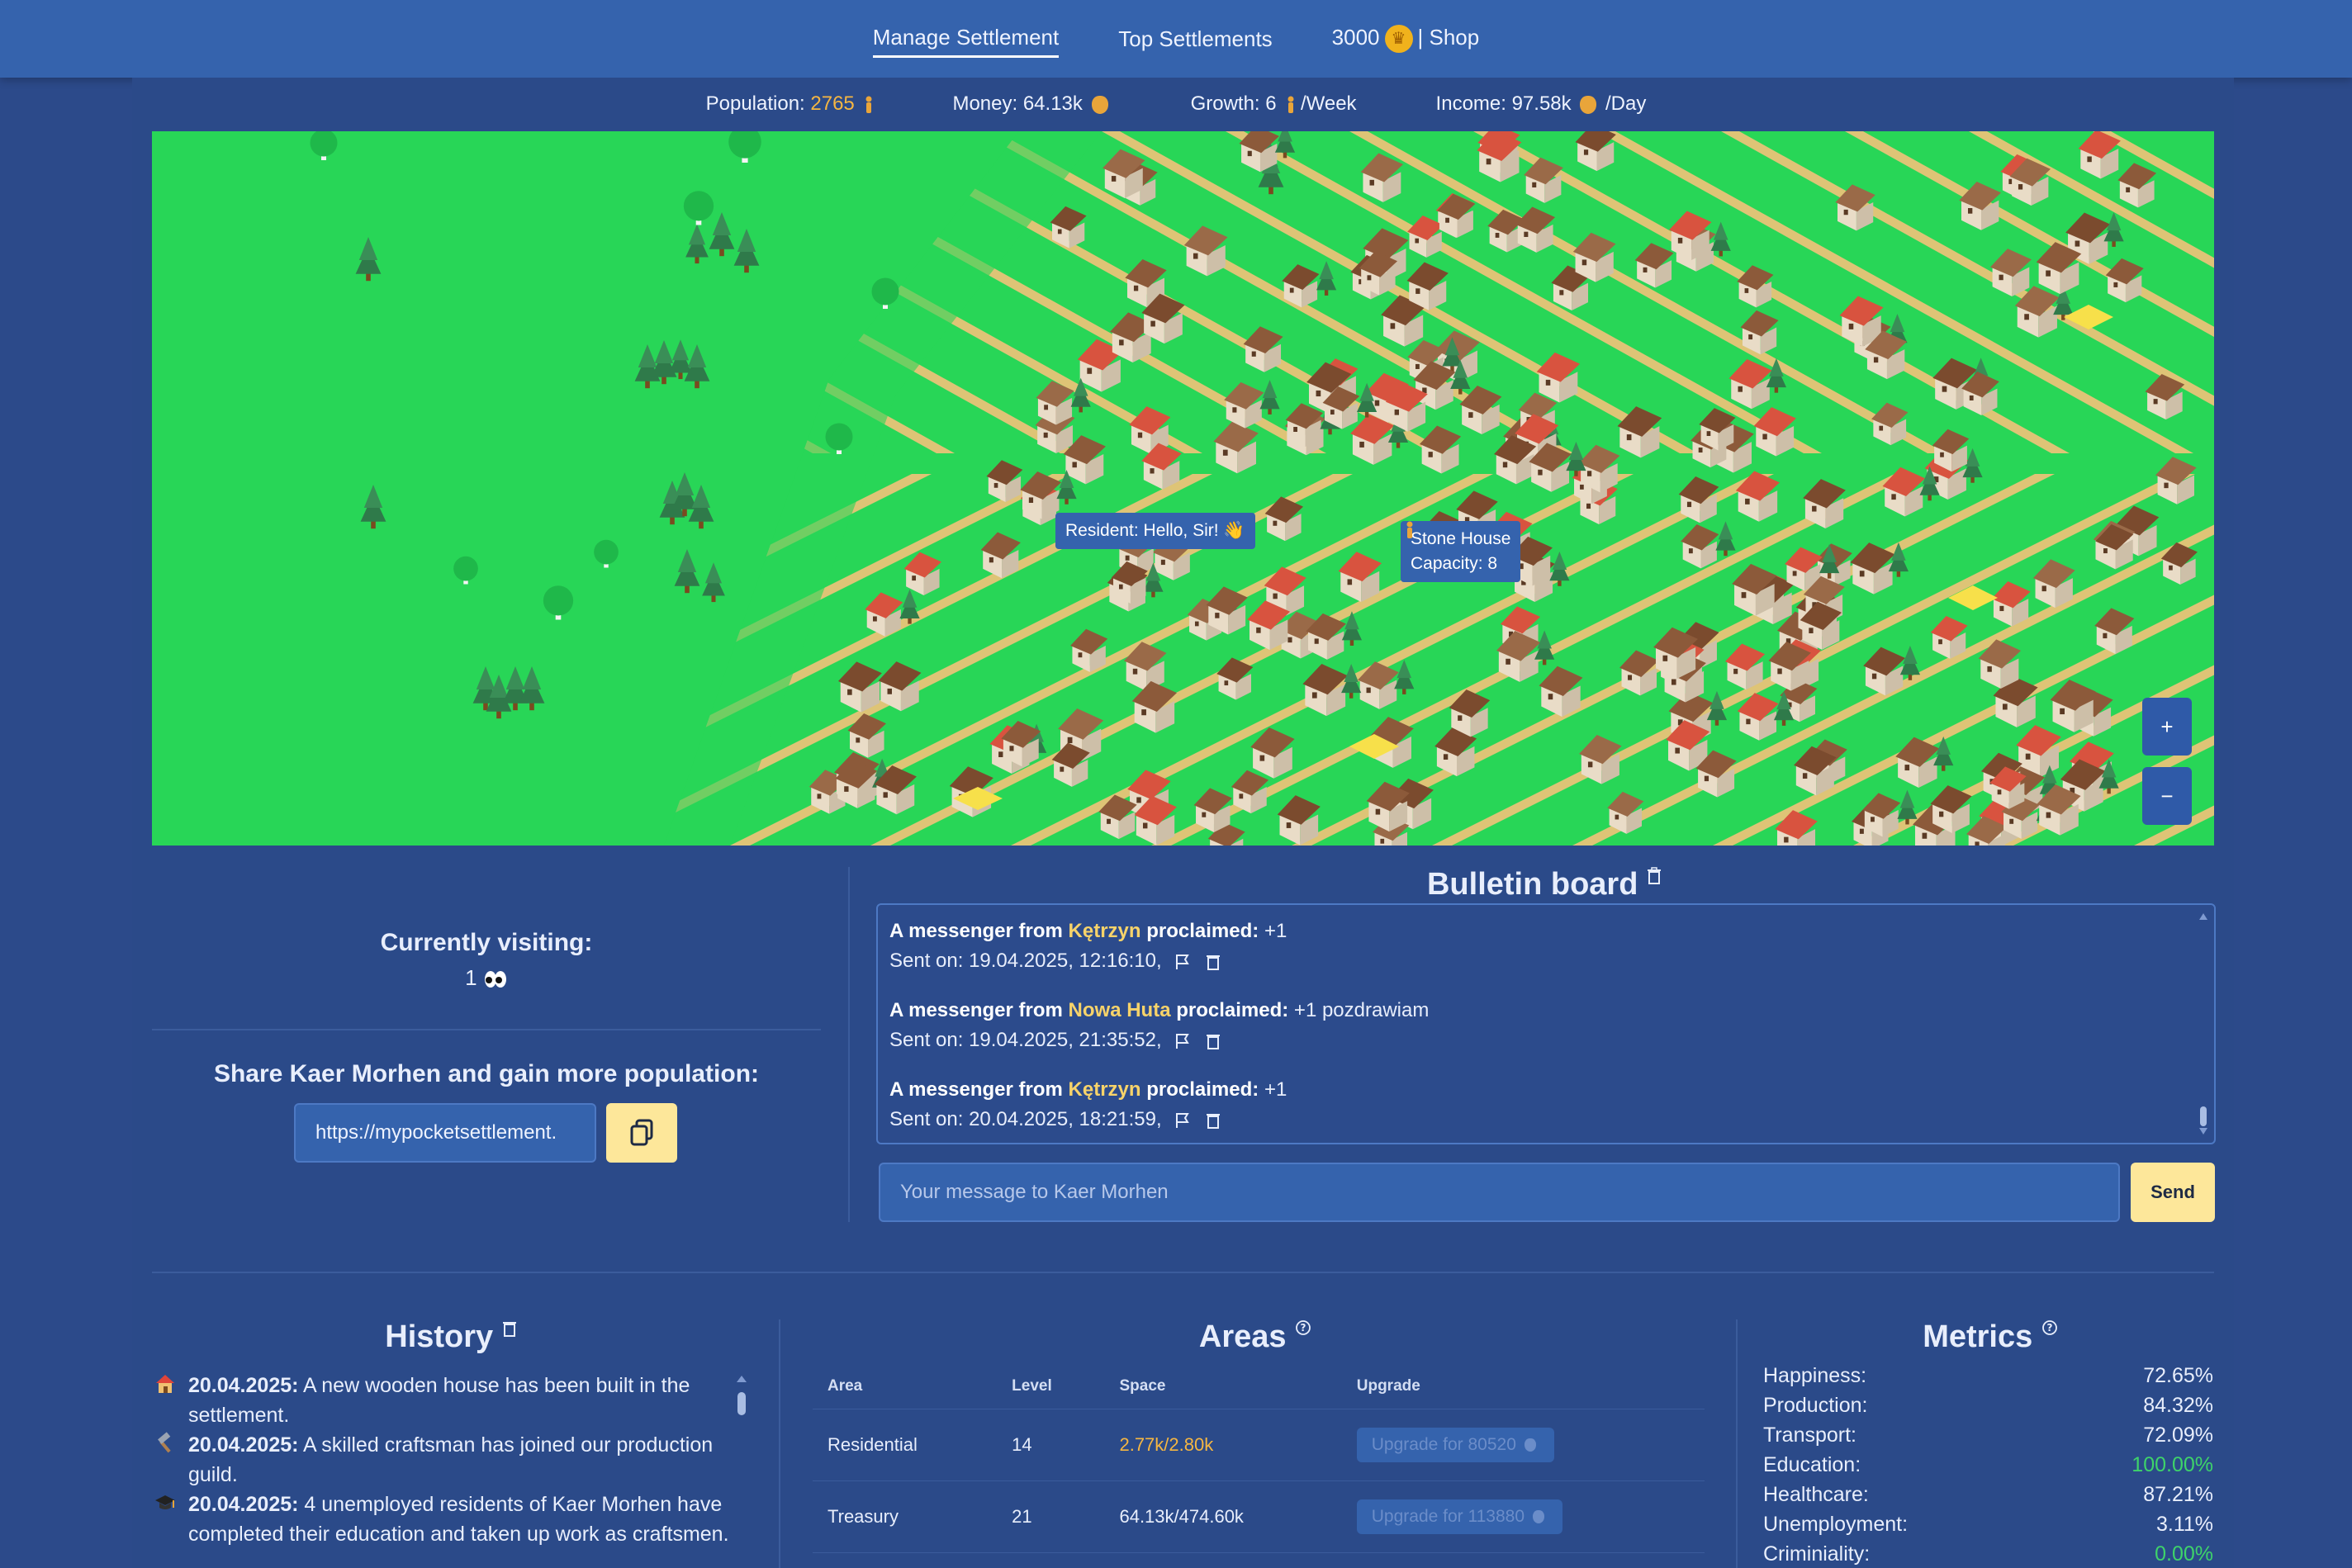 This screenshot has width=2352, height=1568. Describe the element at coordinates (2173, 1192) in the screenshot. I see `send-button: Send` at that location.